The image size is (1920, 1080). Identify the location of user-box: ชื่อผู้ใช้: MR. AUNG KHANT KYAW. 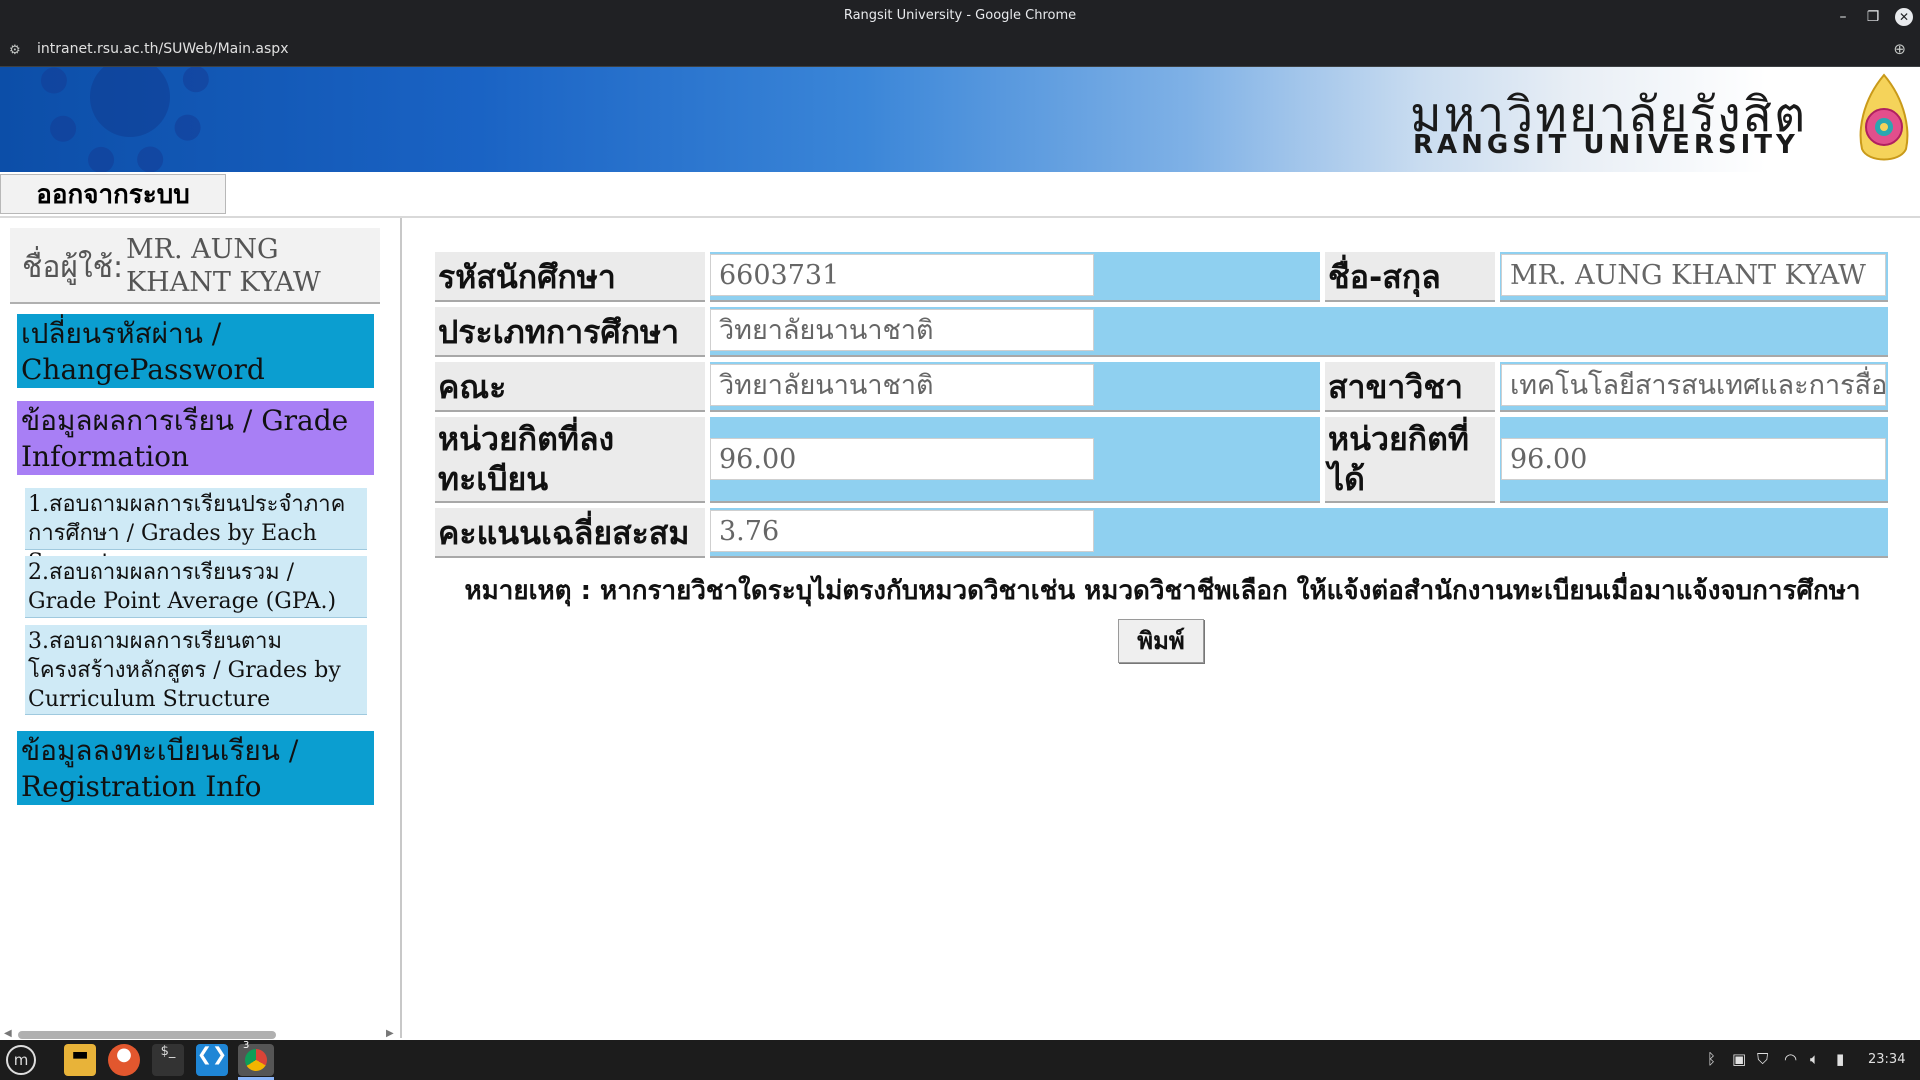
(195, 266).